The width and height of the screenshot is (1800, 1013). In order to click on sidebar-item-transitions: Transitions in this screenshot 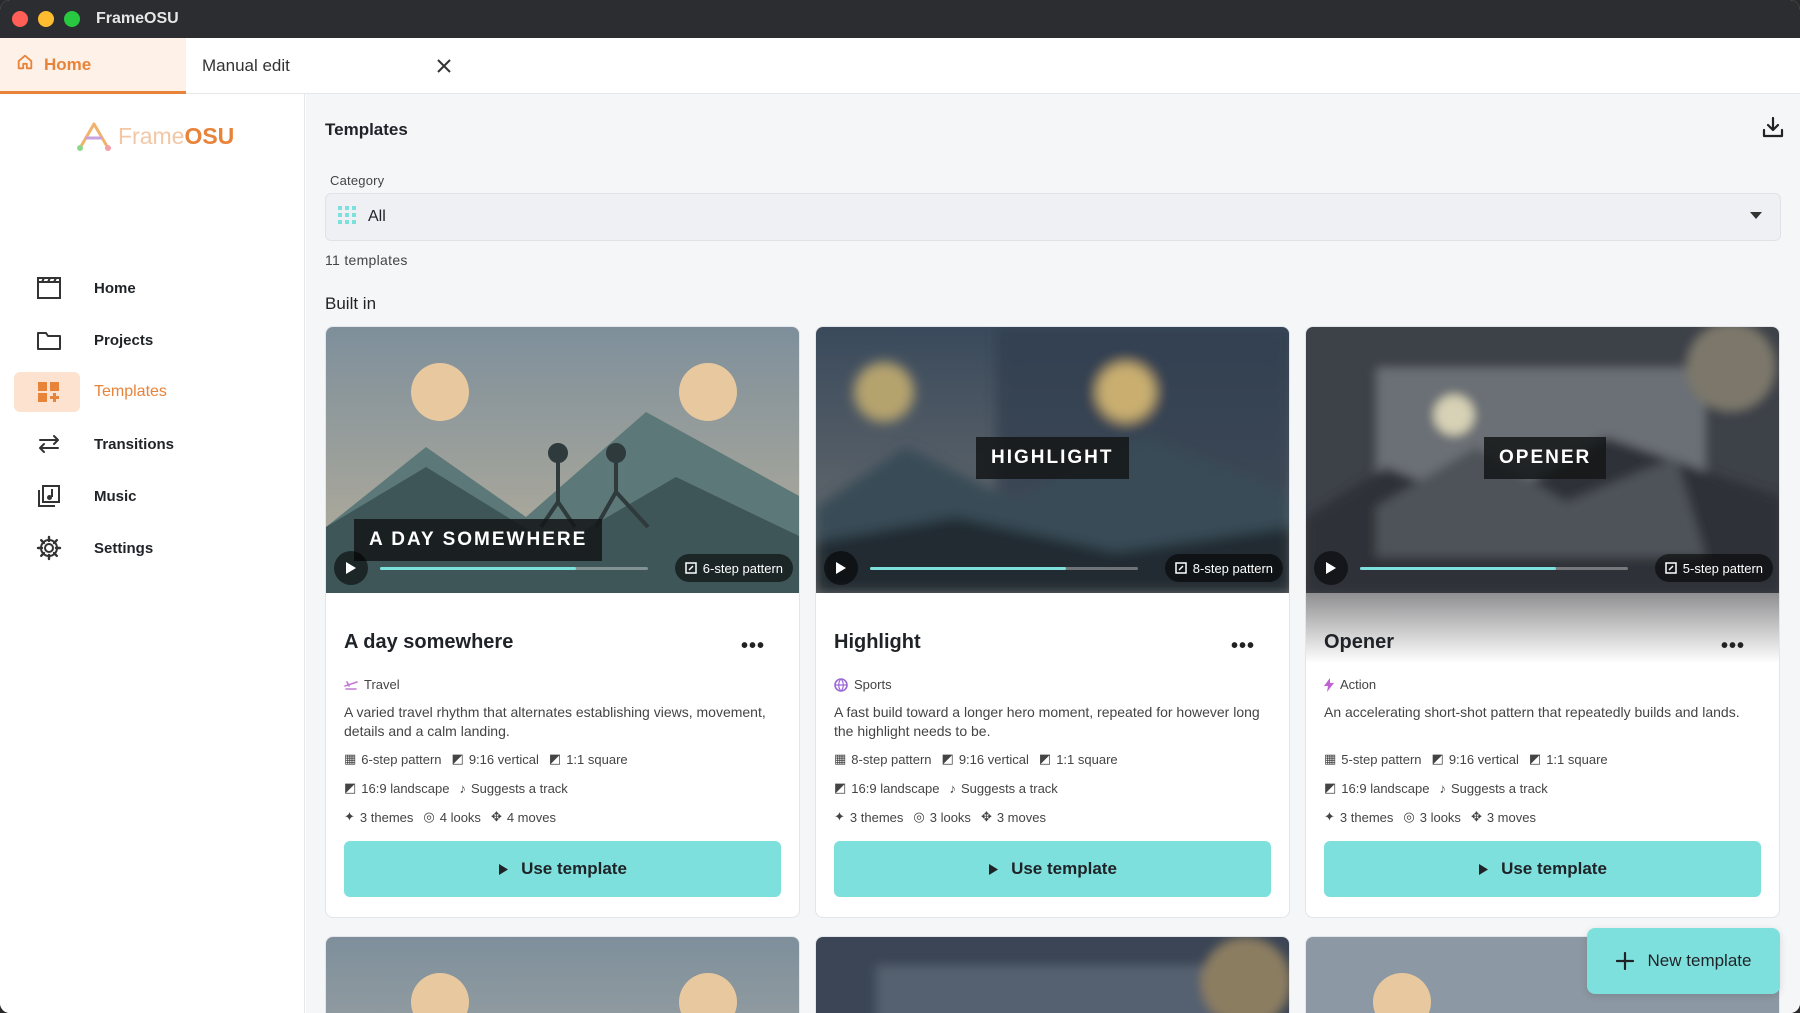, I will do `click(154, 444)`.